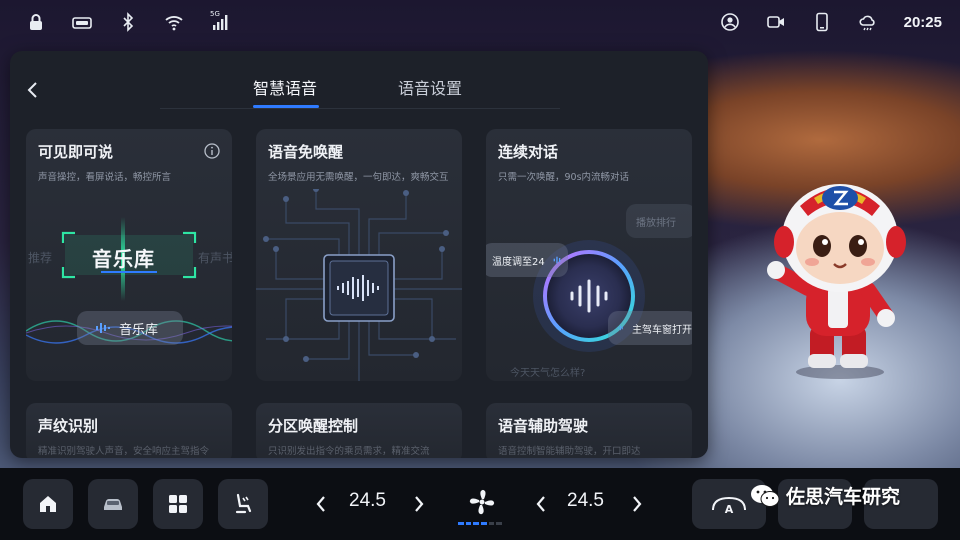 The image size is (960, 540). I want to click on dialog-chip-temp: 温度调至24, so click(527, 260).